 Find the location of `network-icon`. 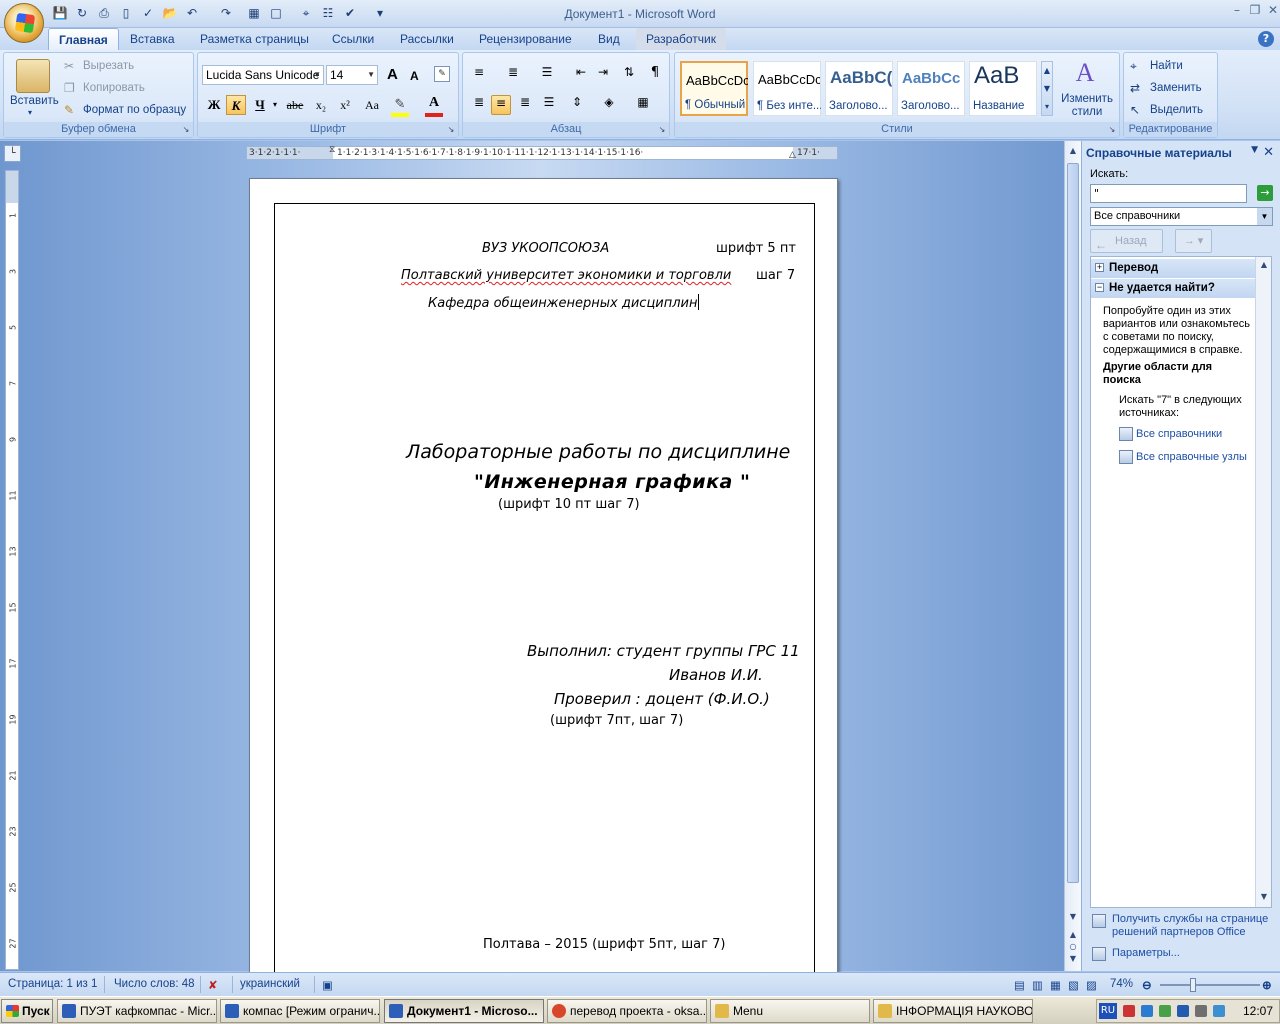

network-icon is located at coordinates (1147, 1011).